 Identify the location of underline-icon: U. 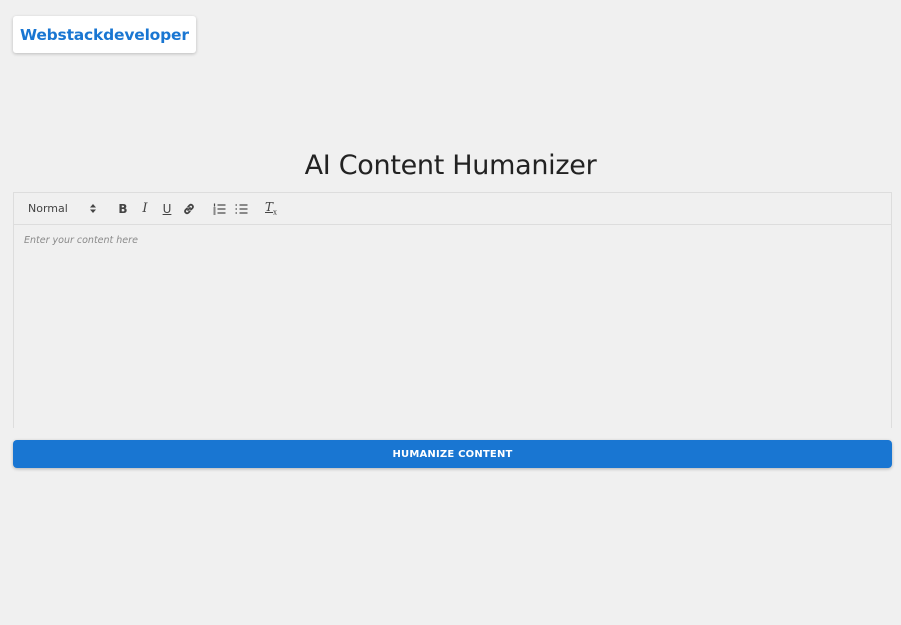
(167, 208).